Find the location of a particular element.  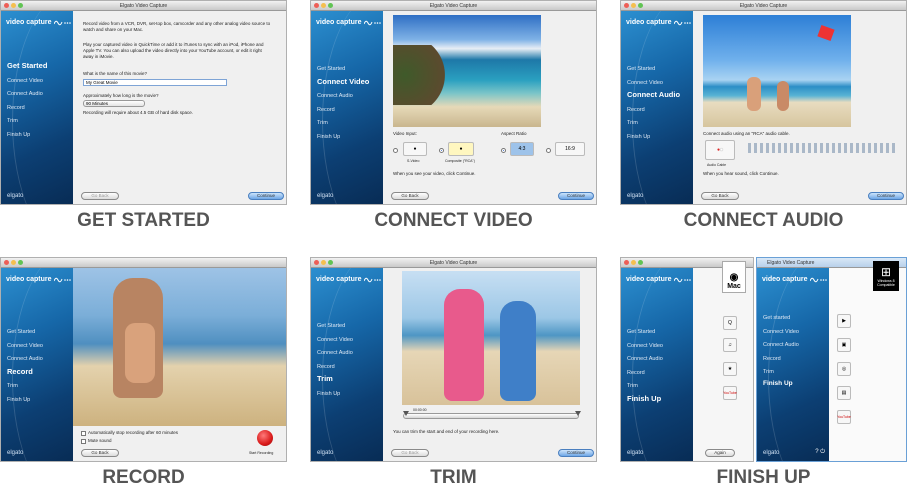

svideo-radio is located at coordinates (395, 150).